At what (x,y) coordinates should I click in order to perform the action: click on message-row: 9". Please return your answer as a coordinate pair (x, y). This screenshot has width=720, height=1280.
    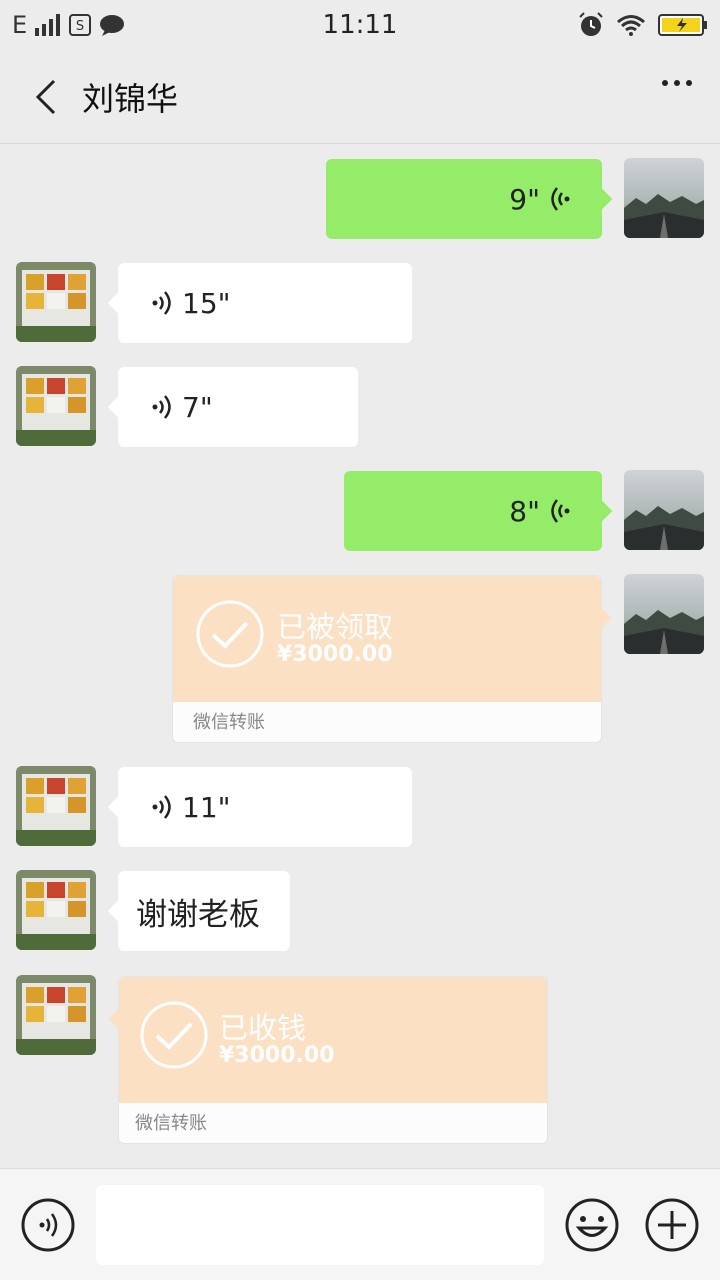
    Looking at the image, I should click on (360, 199).